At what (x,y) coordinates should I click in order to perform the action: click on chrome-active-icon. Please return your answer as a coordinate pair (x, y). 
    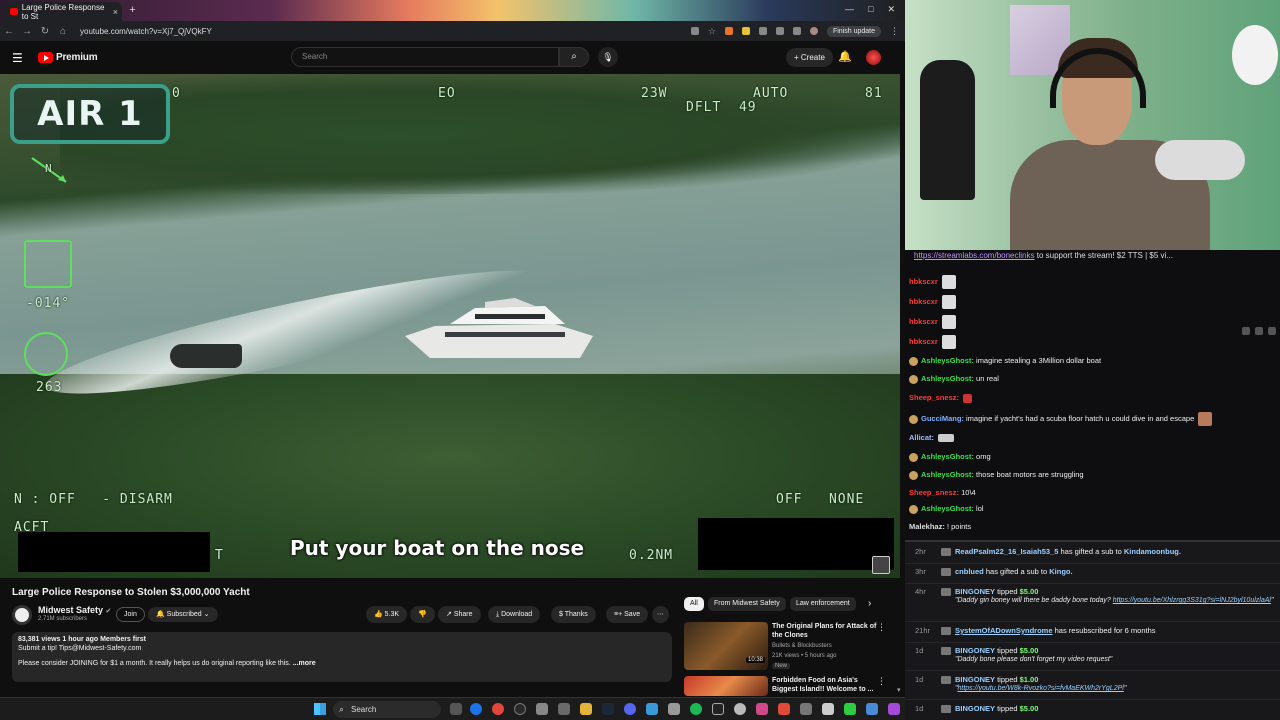
    Looking at the image, I should click on (498, 709).